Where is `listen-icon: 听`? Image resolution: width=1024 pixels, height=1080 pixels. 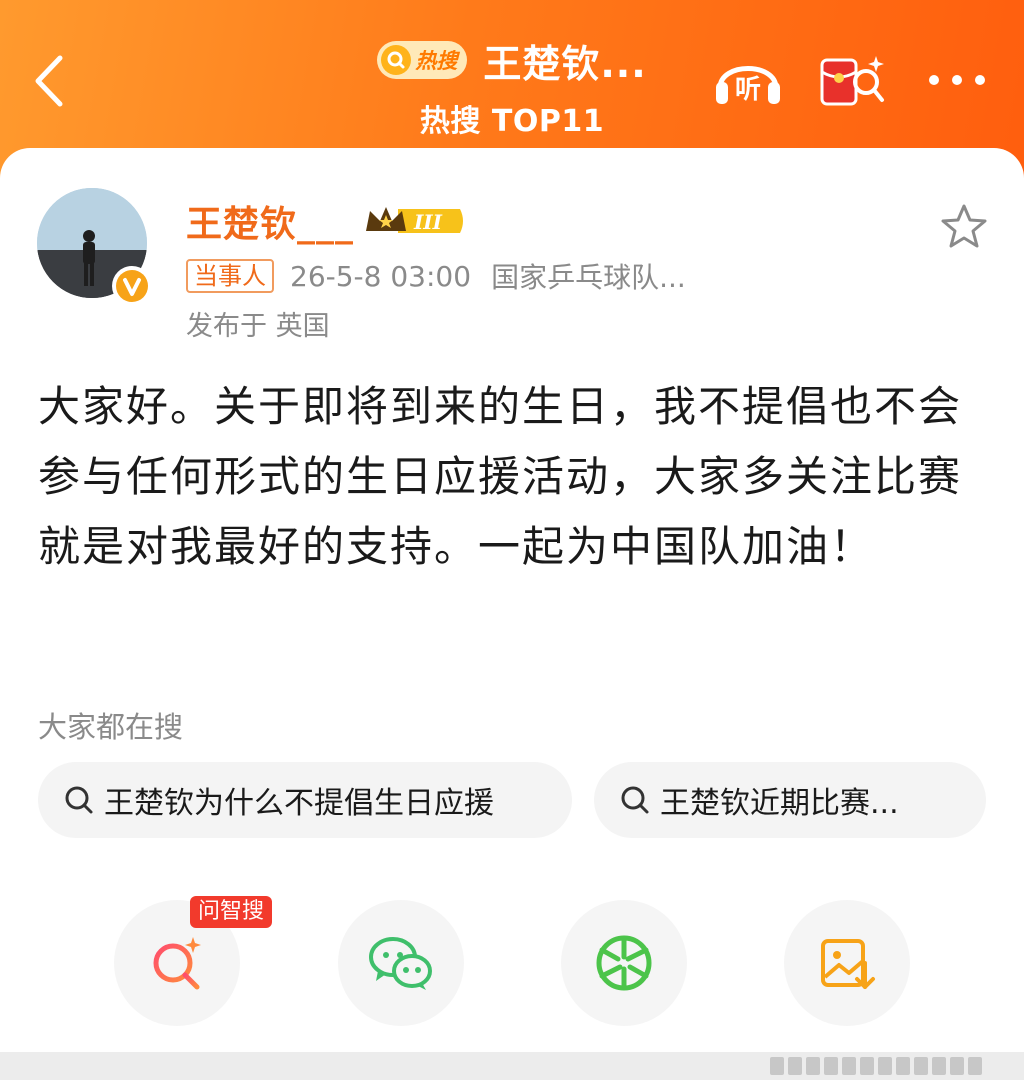
listen-icon: 听 is located at coordinates (748, 85).